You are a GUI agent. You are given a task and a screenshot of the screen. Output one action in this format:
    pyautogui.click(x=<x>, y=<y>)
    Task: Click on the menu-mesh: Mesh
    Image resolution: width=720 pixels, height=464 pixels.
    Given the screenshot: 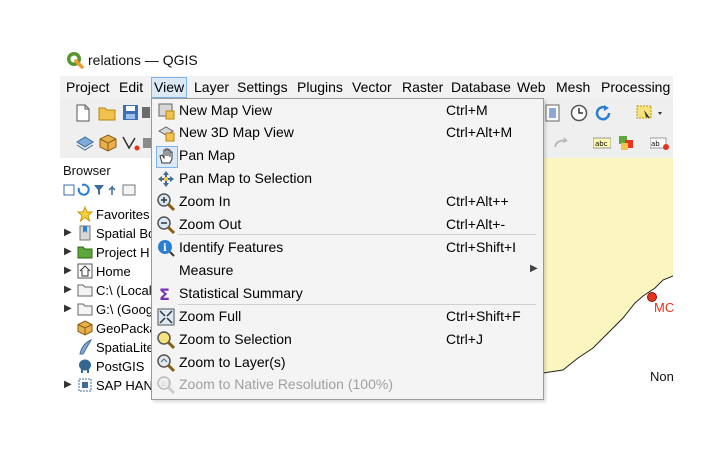 What is the action you would take?
    pyautogui.click(x=573, y=87)
    